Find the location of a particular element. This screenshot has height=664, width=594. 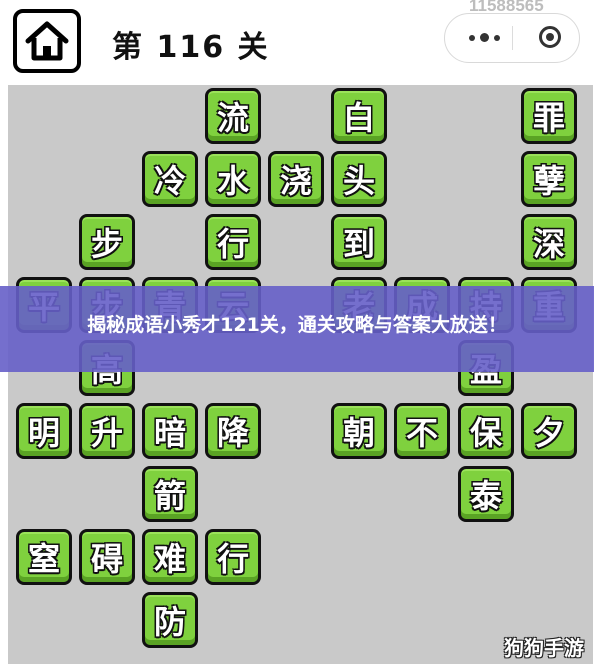

tile: 深 is located at coordinates (549, 242).